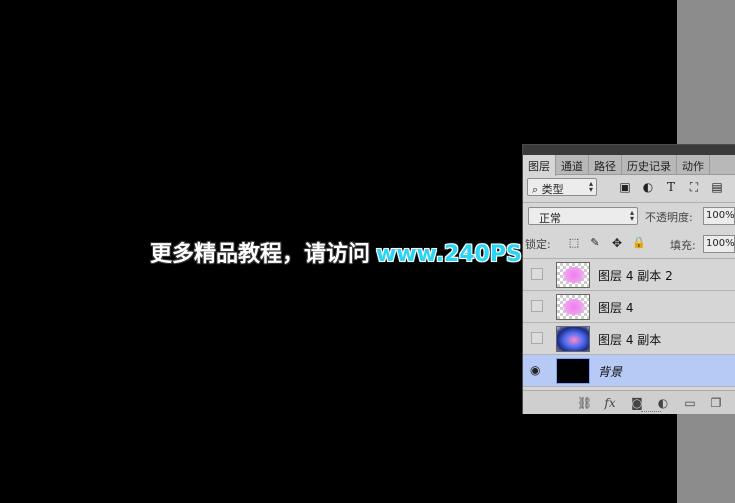  What do you see at coordinates (583, 216) in the screenshot?
I see `blend-mode-select: 正常 ▴ ▾` at bounding box center [583, 216].